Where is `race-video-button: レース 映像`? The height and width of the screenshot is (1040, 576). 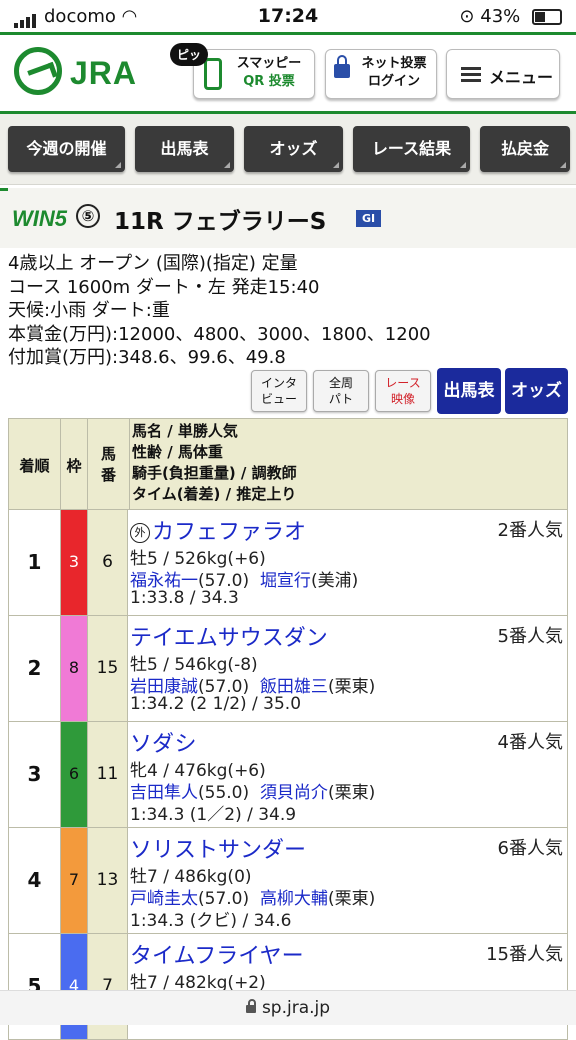
race-video-button: レース 映像 is located at coordinates (403, 391).